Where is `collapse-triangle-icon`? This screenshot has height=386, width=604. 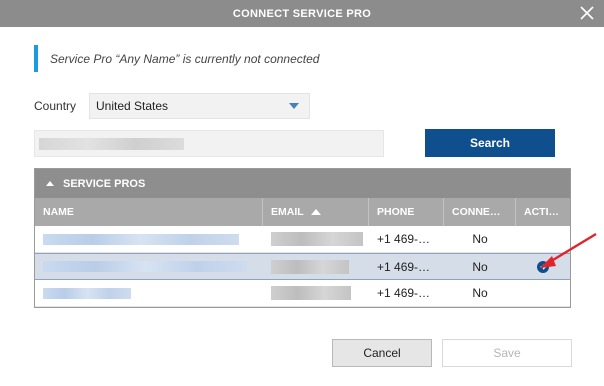
collapse-triangle-icon is located at coordinates (50, 183).